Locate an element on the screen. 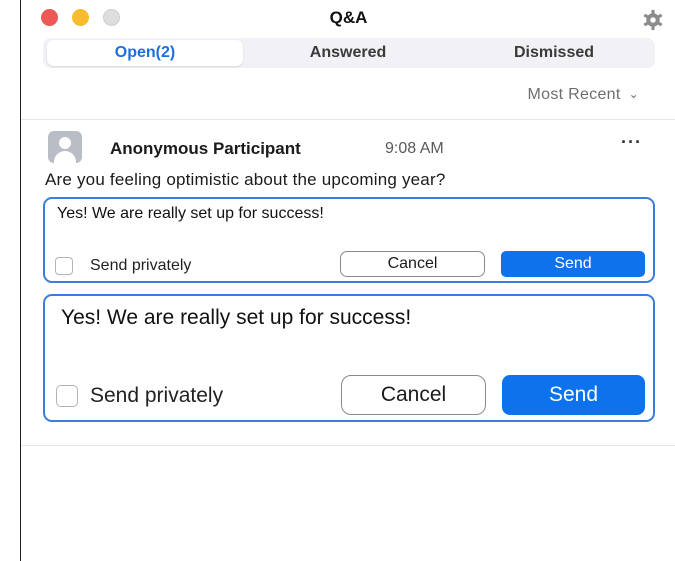 The height and width of the screenshot is (561, 675). tab-dismissed: Dismissed is located at coordinates (554, 53).